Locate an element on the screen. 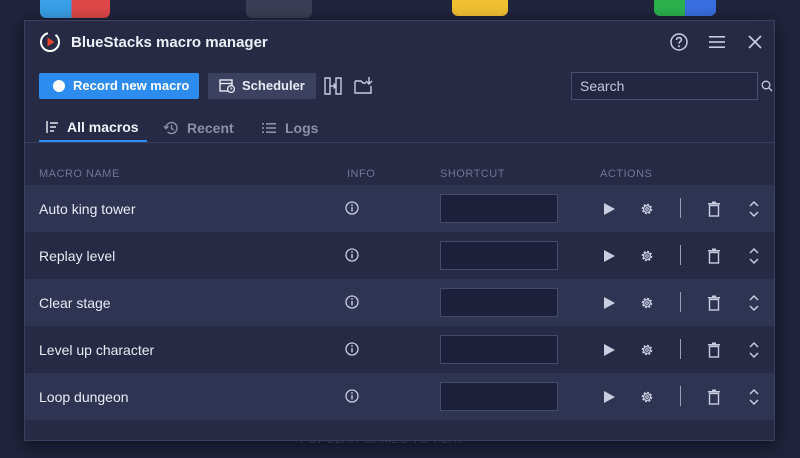  menu-icon is located at coordinates (717, 42).